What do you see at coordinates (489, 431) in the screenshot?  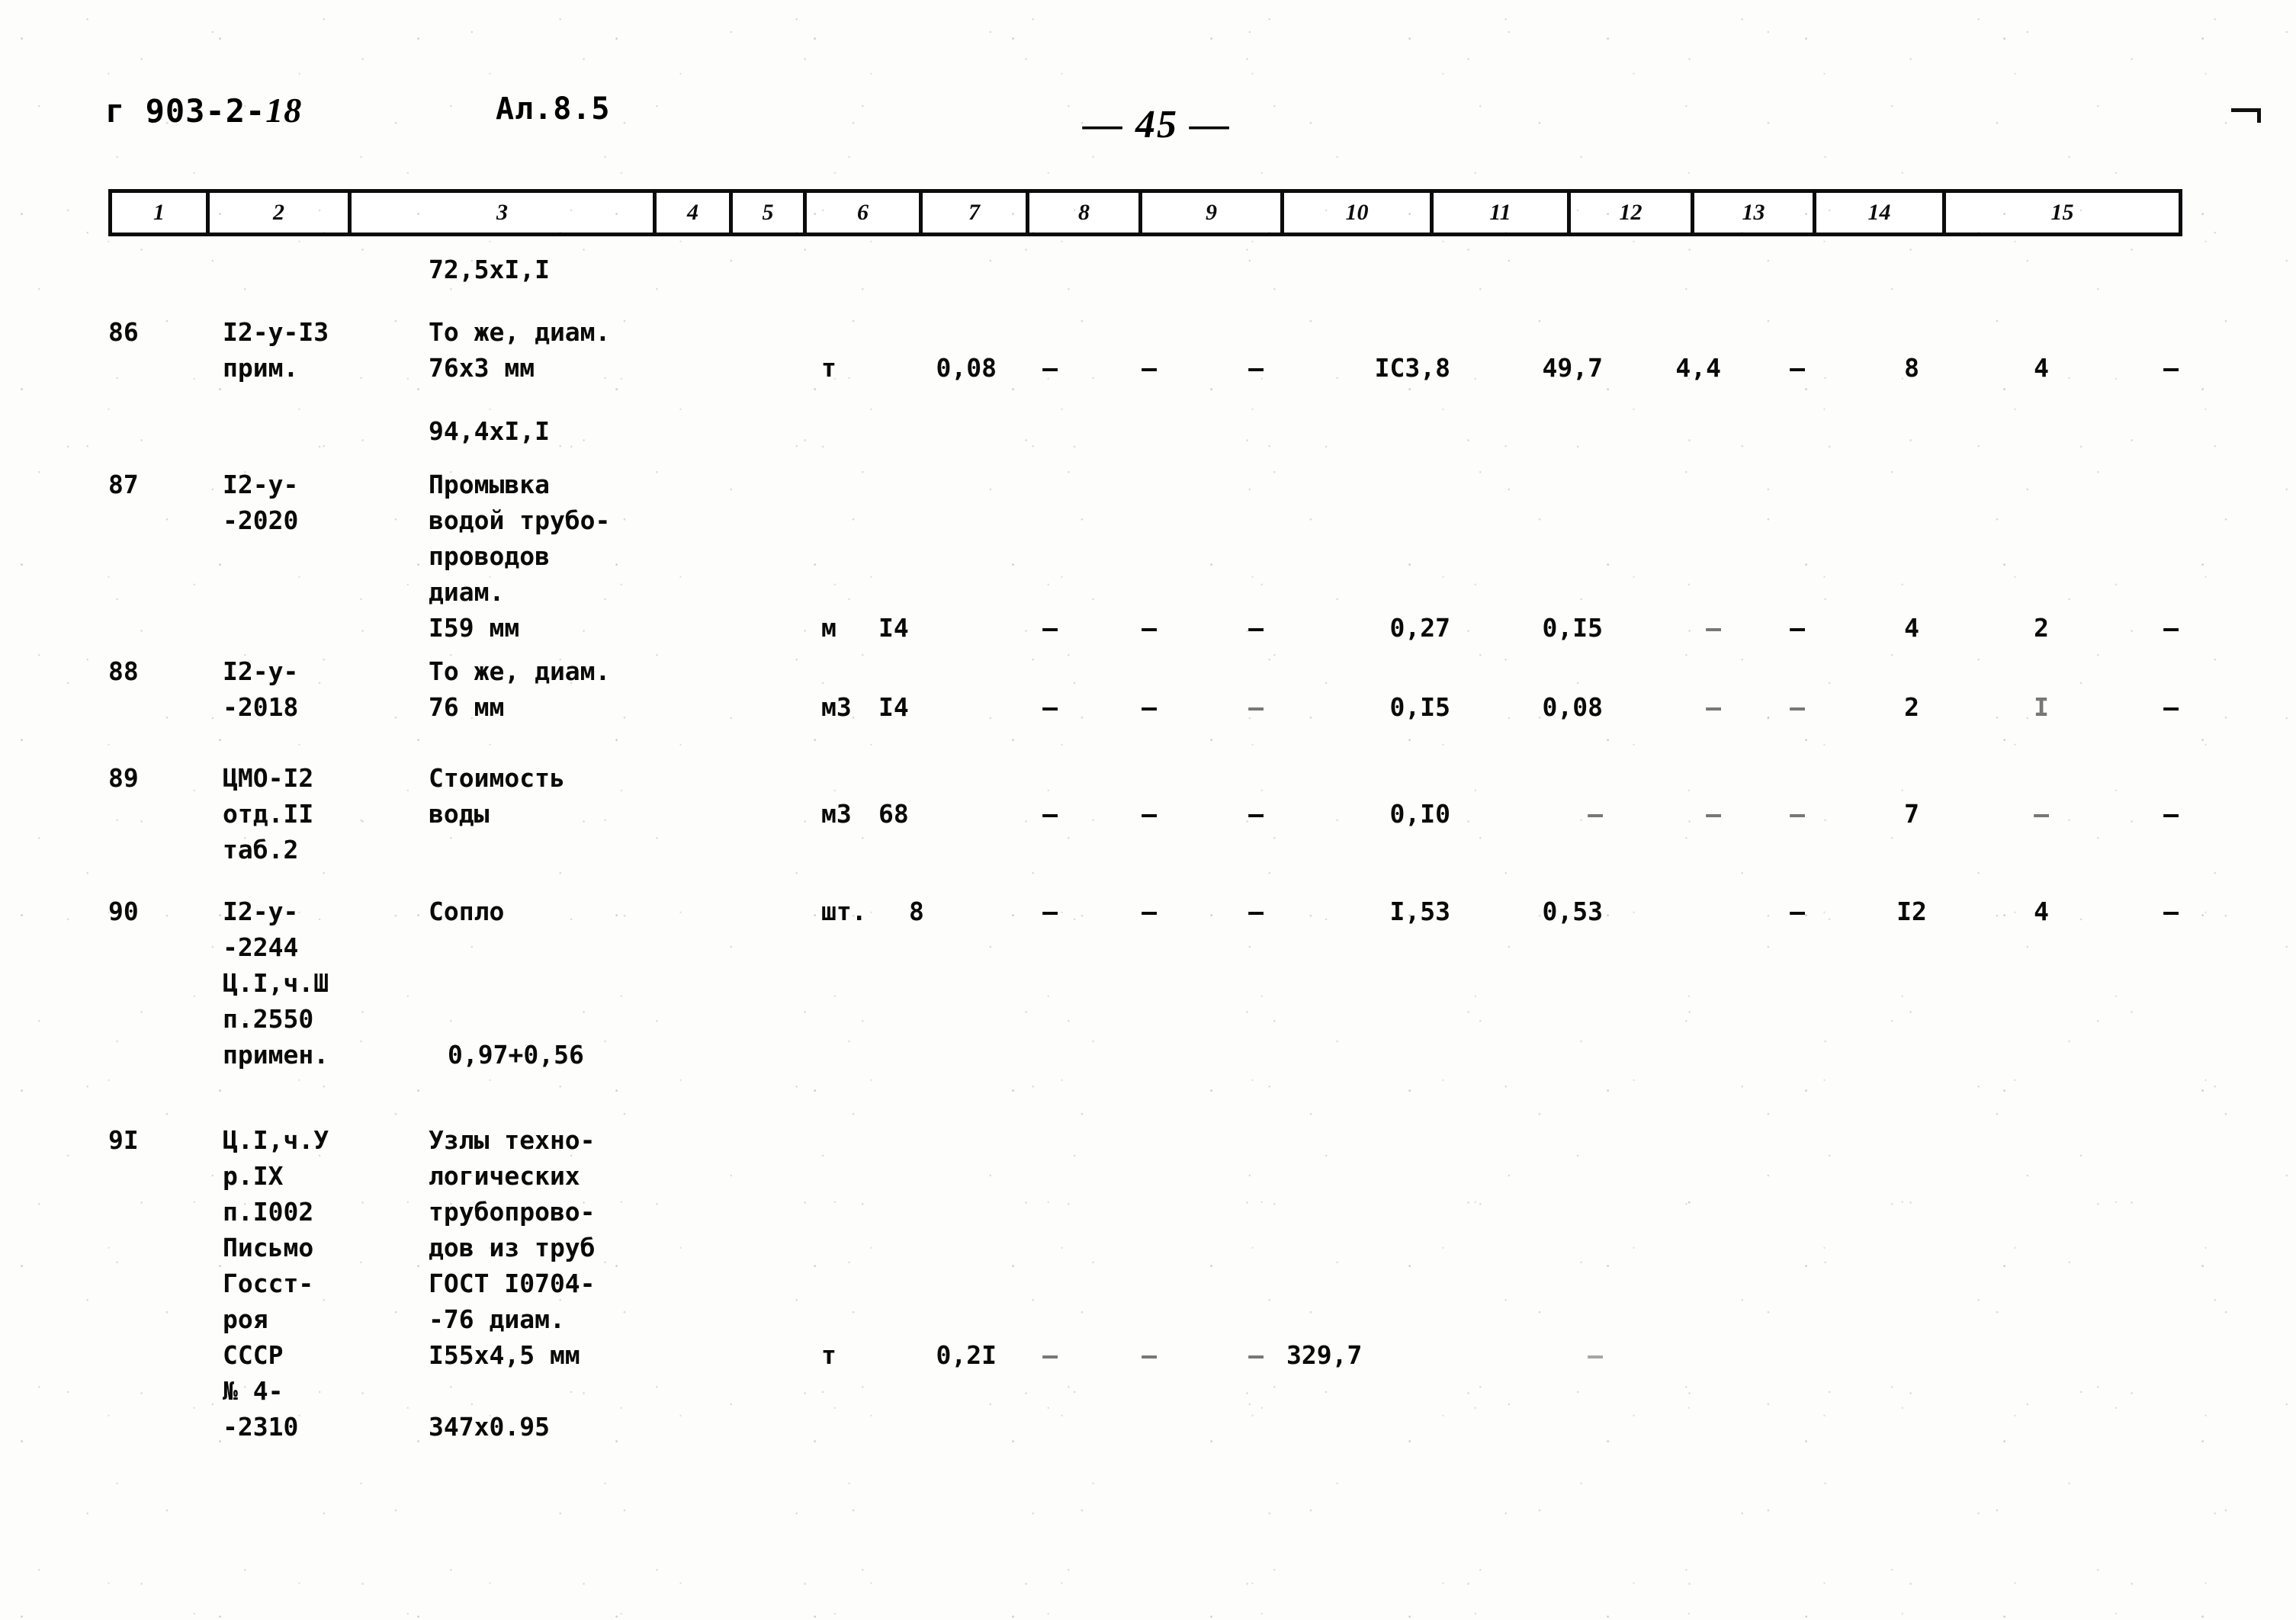 I see `note-dimension-below-86: 94,4хI,I` at bounding box center [489, 431].